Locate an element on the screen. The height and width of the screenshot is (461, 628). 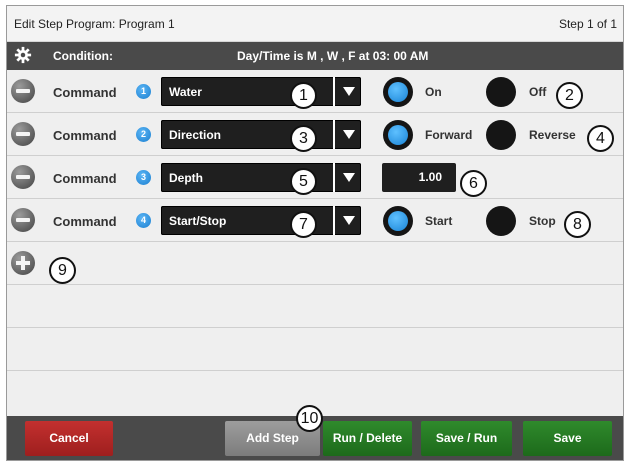
command-number-badge: 2 is located at coordinates (143, 134).